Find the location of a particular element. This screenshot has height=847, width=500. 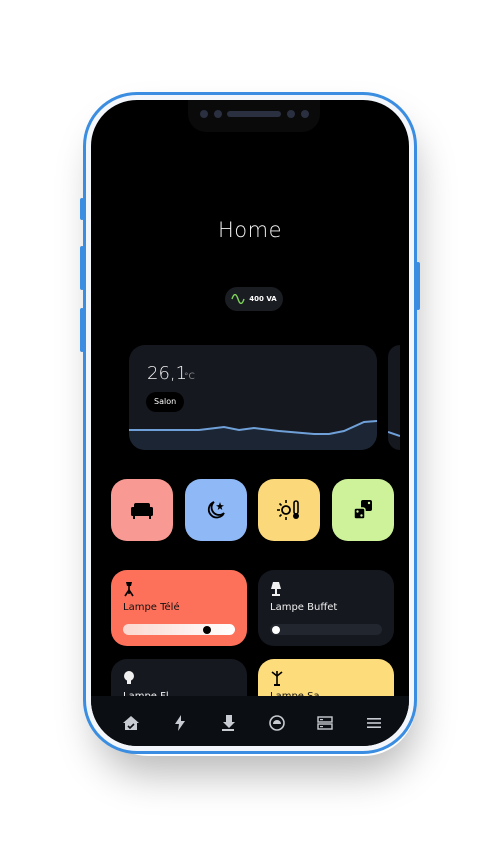

scene-night-button is located at coordinates (216, 510).